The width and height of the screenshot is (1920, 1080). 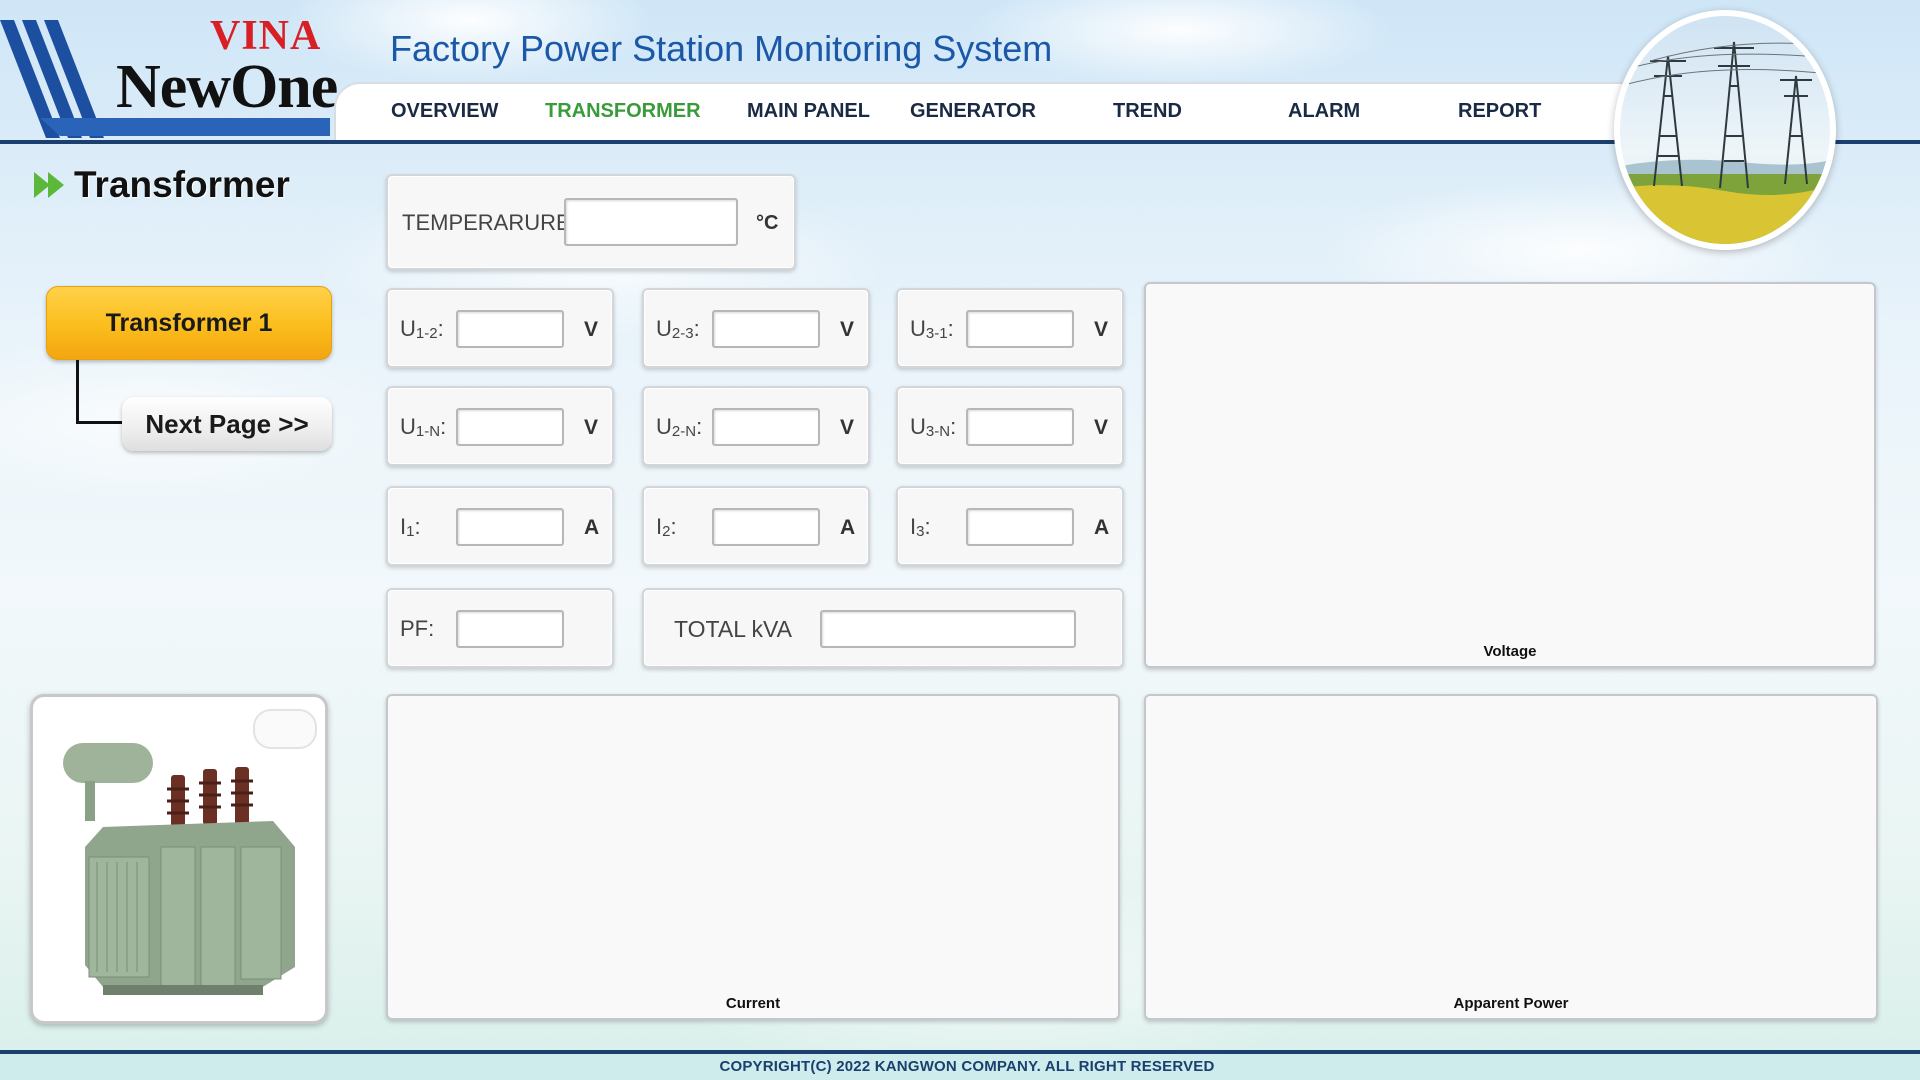 What do you see at coordinates (766, 427) in the screenshot?
I see `u2n-field` at bounding box center [766, 427].